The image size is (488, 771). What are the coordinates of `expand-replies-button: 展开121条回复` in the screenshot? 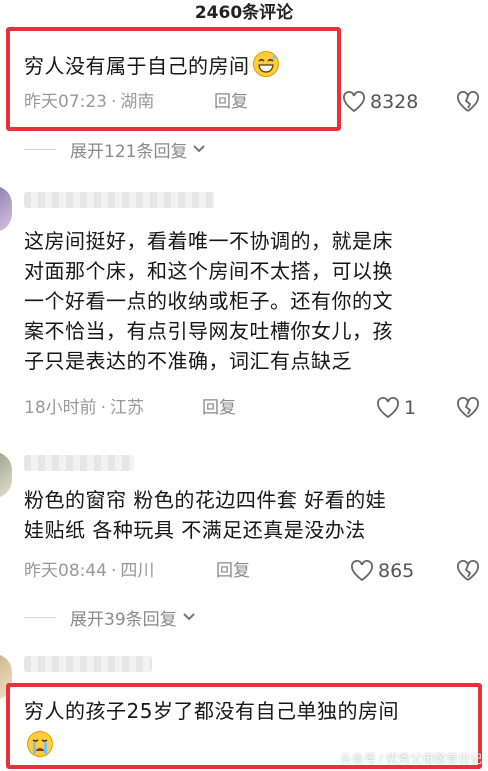 It's located at (115, 149).